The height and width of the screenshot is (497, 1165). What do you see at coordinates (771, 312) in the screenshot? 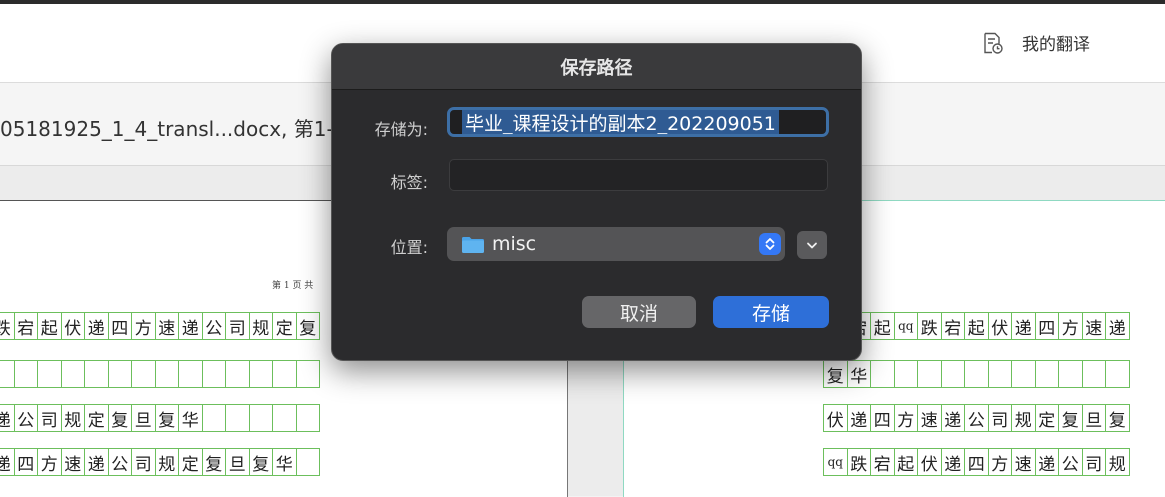
I see `save-button: 存储` at bounding box center [771, 312].